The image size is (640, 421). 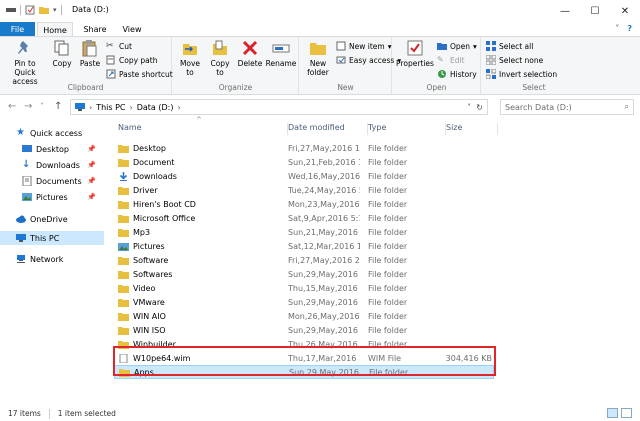 What do you see at coordinates (202, 260) in the screenshot?
I see `file-name-cell: Software` at bounding box center [202, 260].